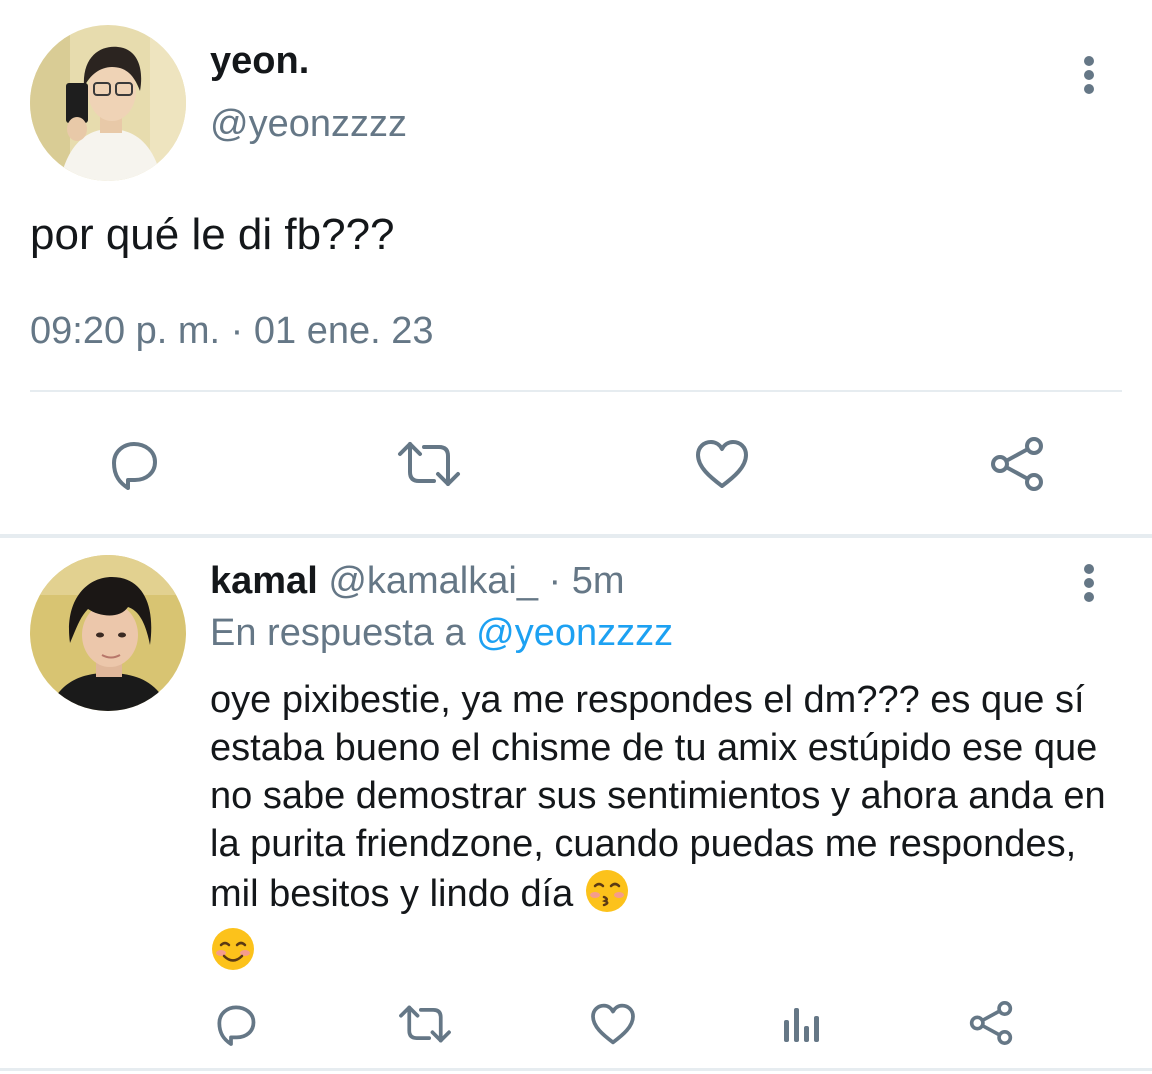 The image size is (1152, 1074). Describe the element at coordinates (212, 234) in the screenshot. I see `tweet-text: por qué le di fb???` at that location.